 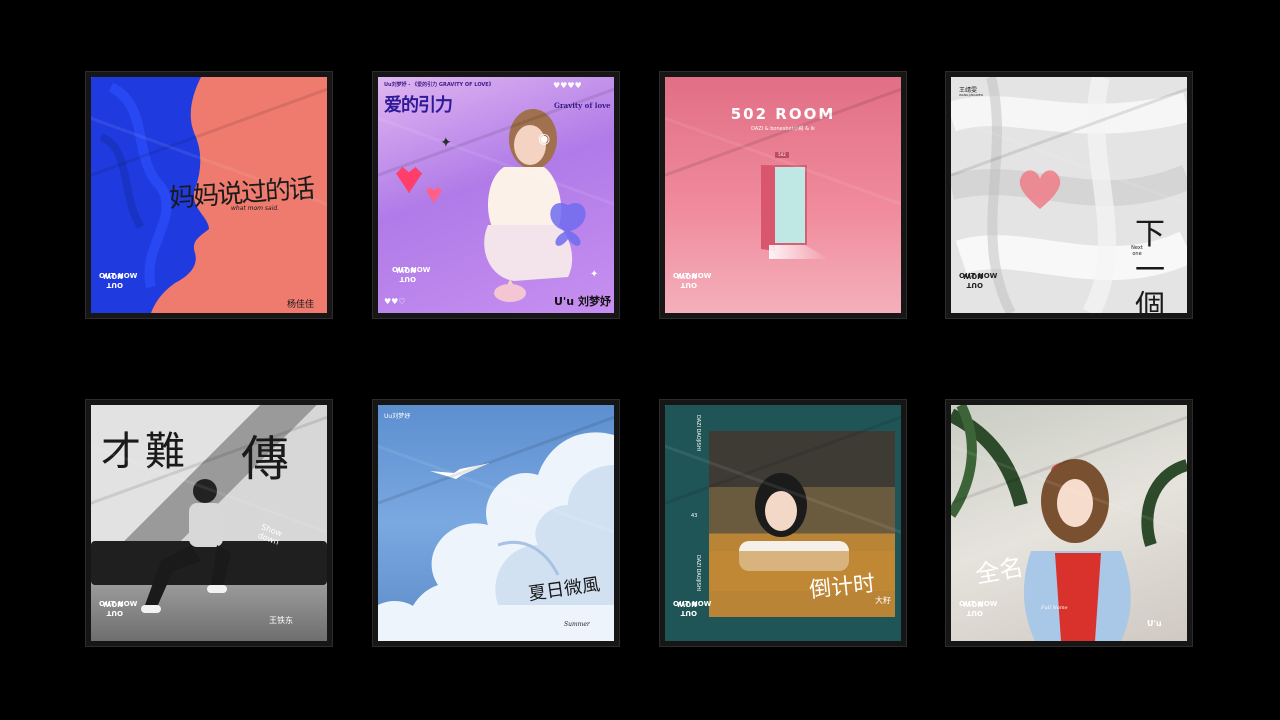 What do you see at coordinates (783, 129) in the screenshot?
I see `cover-credits: DAZI & bonesbet小鳄 & ik` at bounding box center [783, 129].